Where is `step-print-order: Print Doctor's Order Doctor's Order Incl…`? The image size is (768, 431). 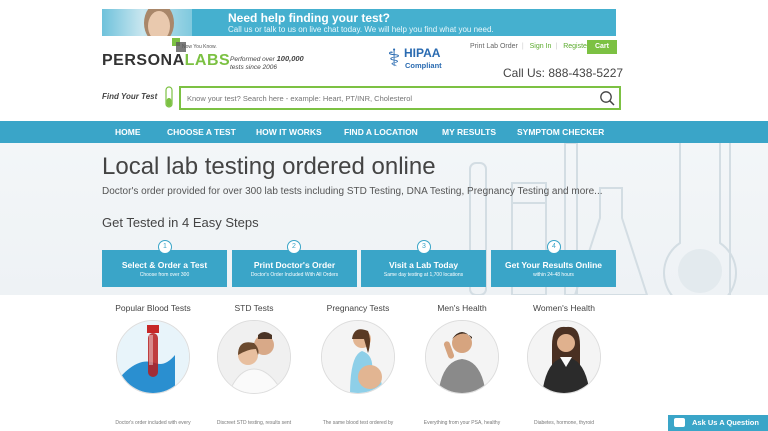 step-print-order: Print Doctor's Order Doctor's Order Incl… is located at coordinates (294, 268).